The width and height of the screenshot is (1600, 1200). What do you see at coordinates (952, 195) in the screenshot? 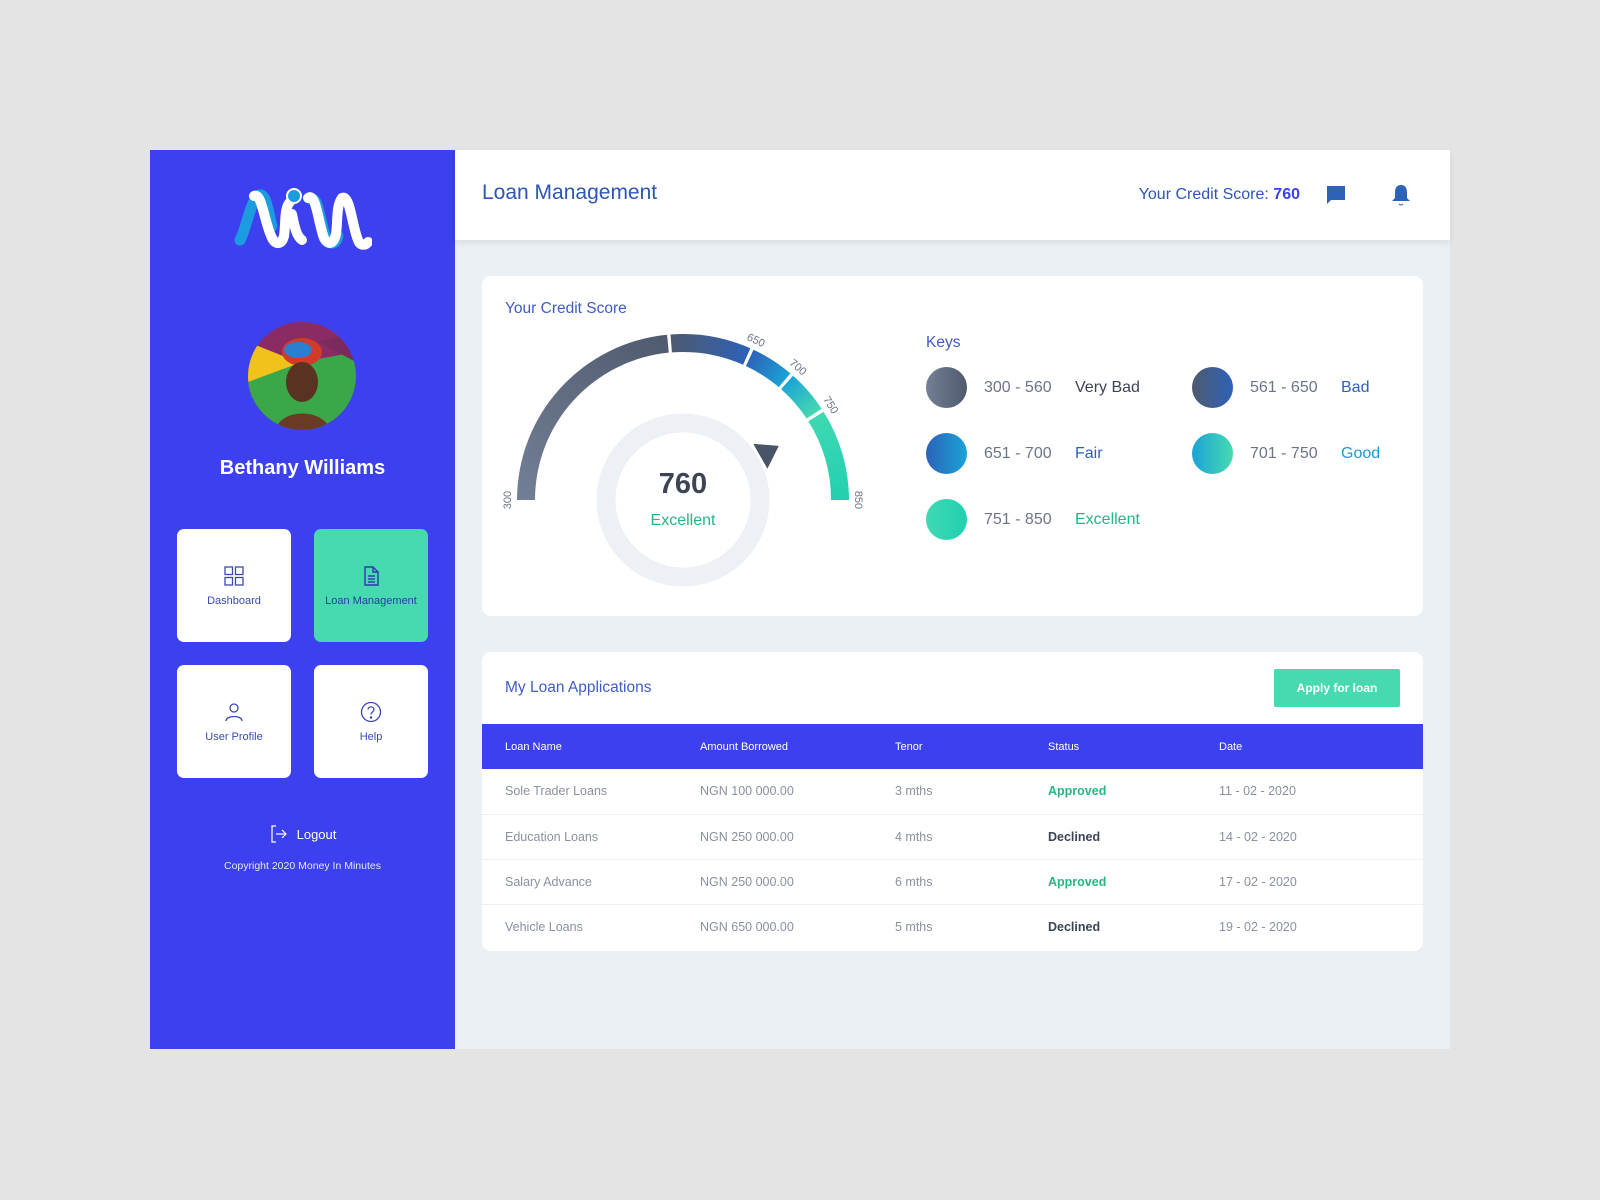
I see `top-bar: Loan Management Your Credit Score: 760` at bounding box center [952, 195].